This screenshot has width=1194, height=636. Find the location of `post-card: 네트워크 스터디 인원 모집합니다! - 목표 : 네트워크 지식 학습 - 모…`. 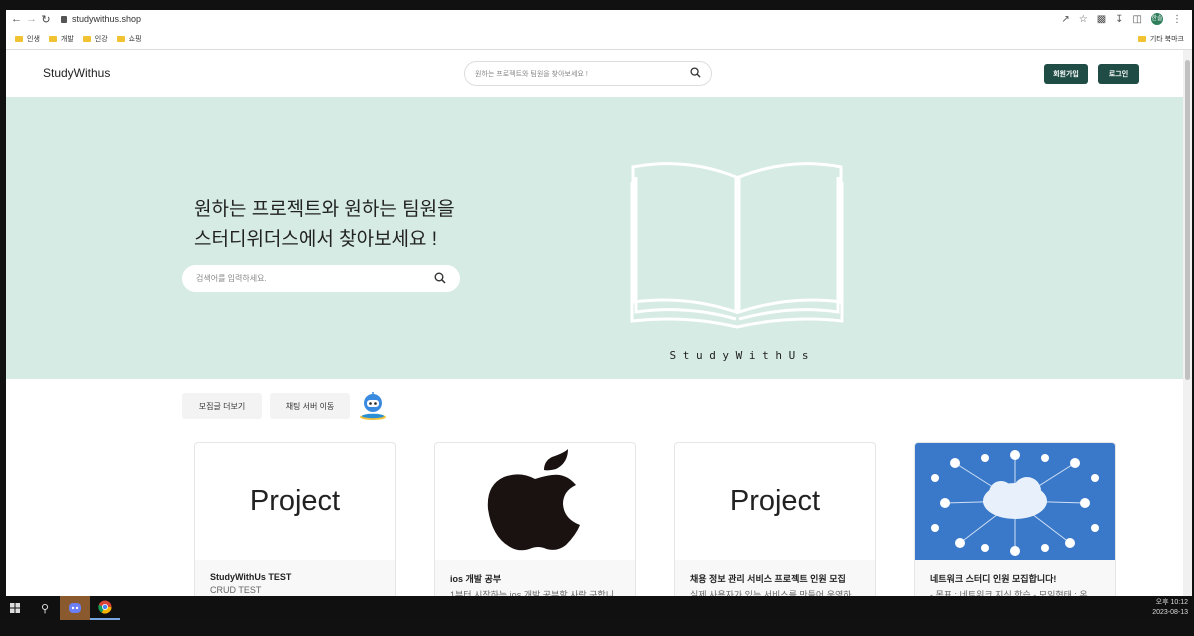

post-card: 네트워크 스터디 인원 모집합니다! - 목표 : 네트워크 지식 학습 - 모… is located at coordinates (1015, 519).